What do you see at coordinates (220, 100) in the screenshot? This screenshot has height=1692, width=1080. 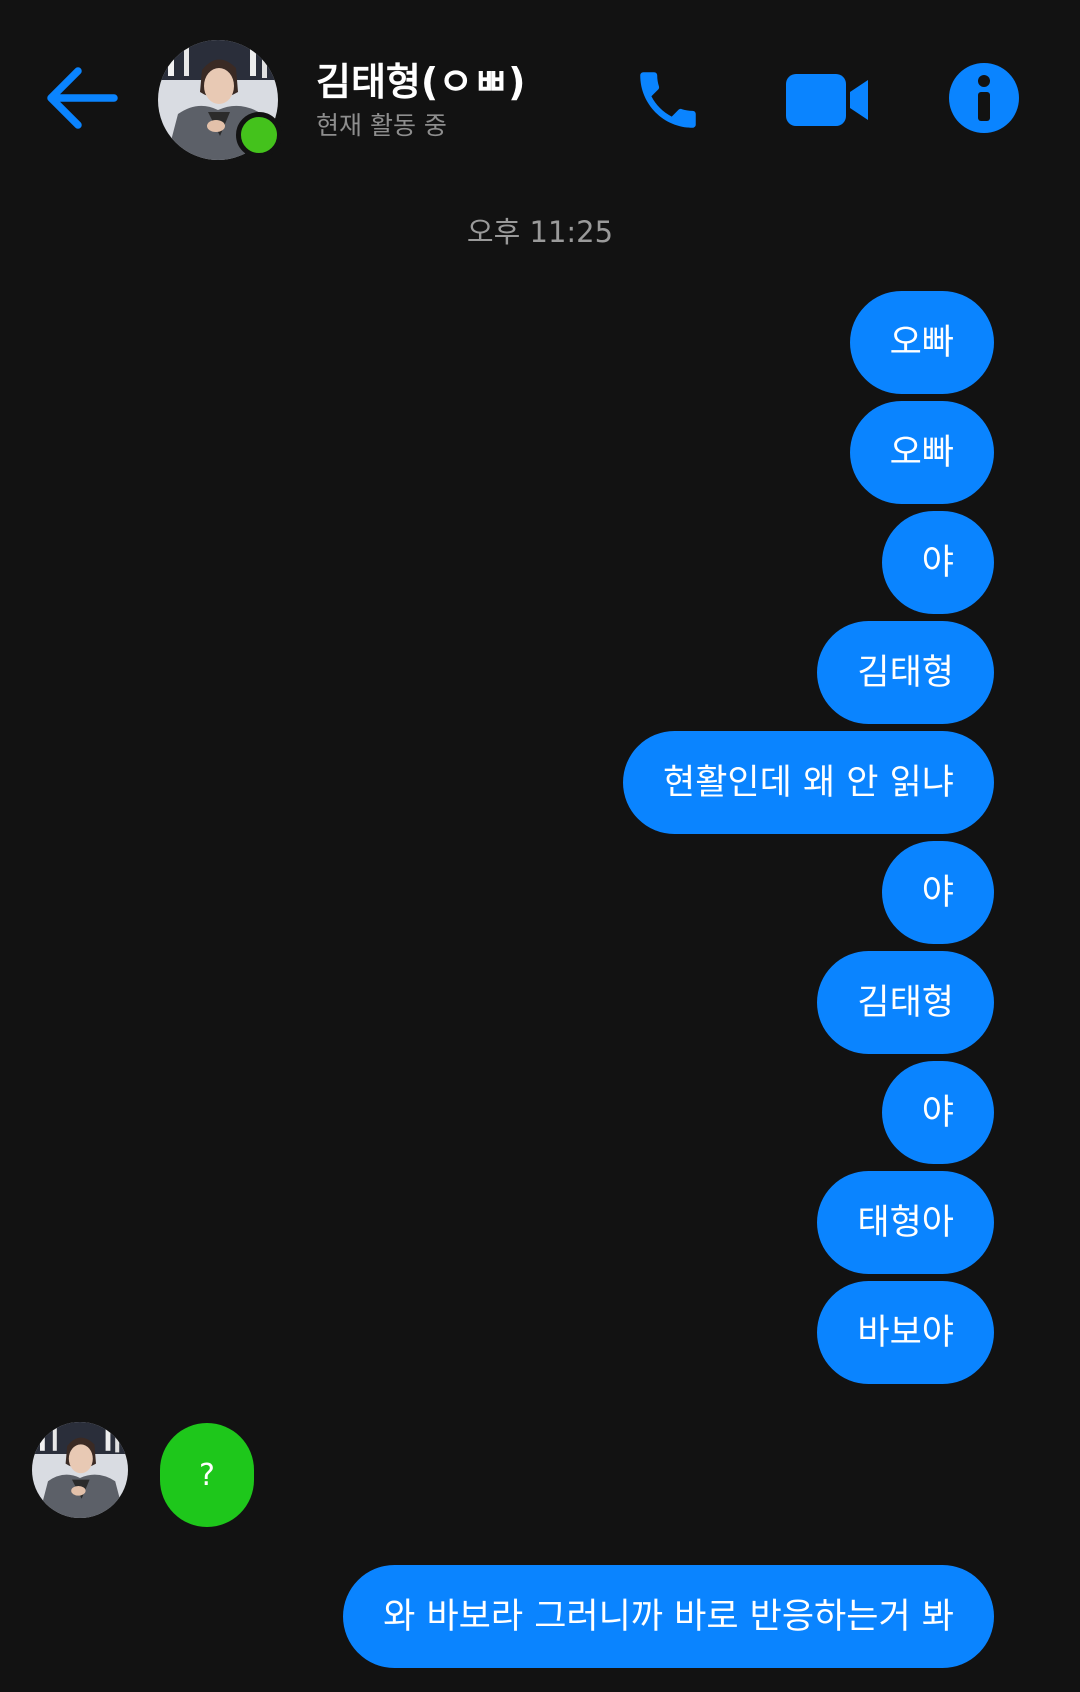 I see `contact-avatar` at bounding box center [220, 100].